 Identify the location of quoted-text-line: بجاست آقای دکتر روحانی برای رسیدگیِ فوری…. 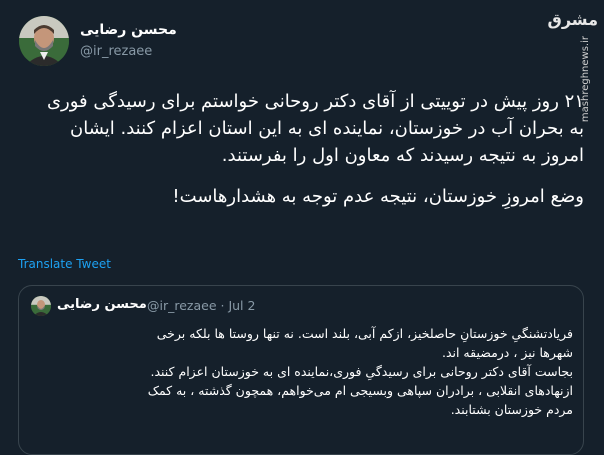
(361, 371).